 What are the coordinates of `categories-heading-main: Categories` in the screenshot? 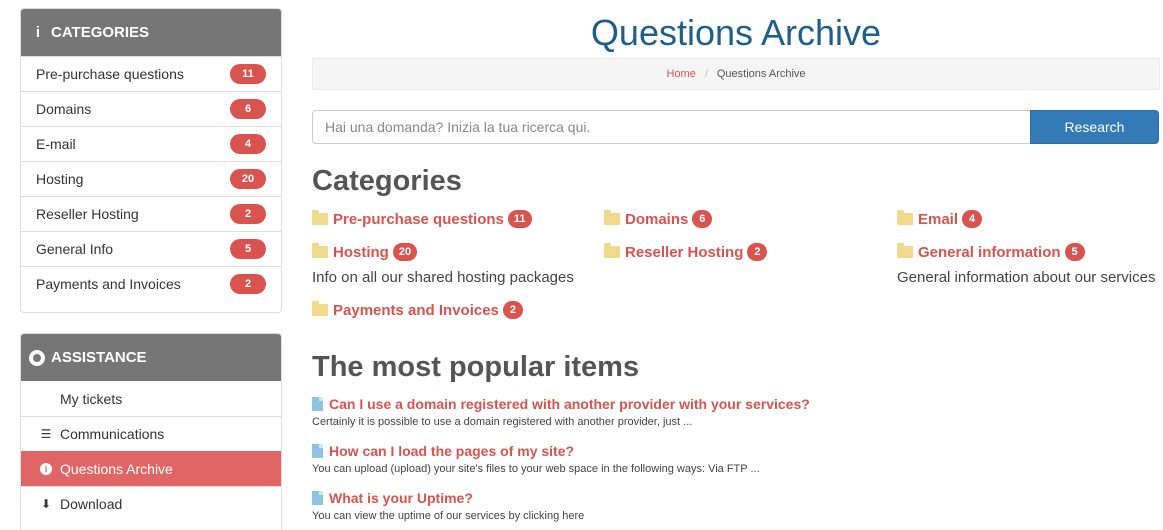 It's located at (387, 181).